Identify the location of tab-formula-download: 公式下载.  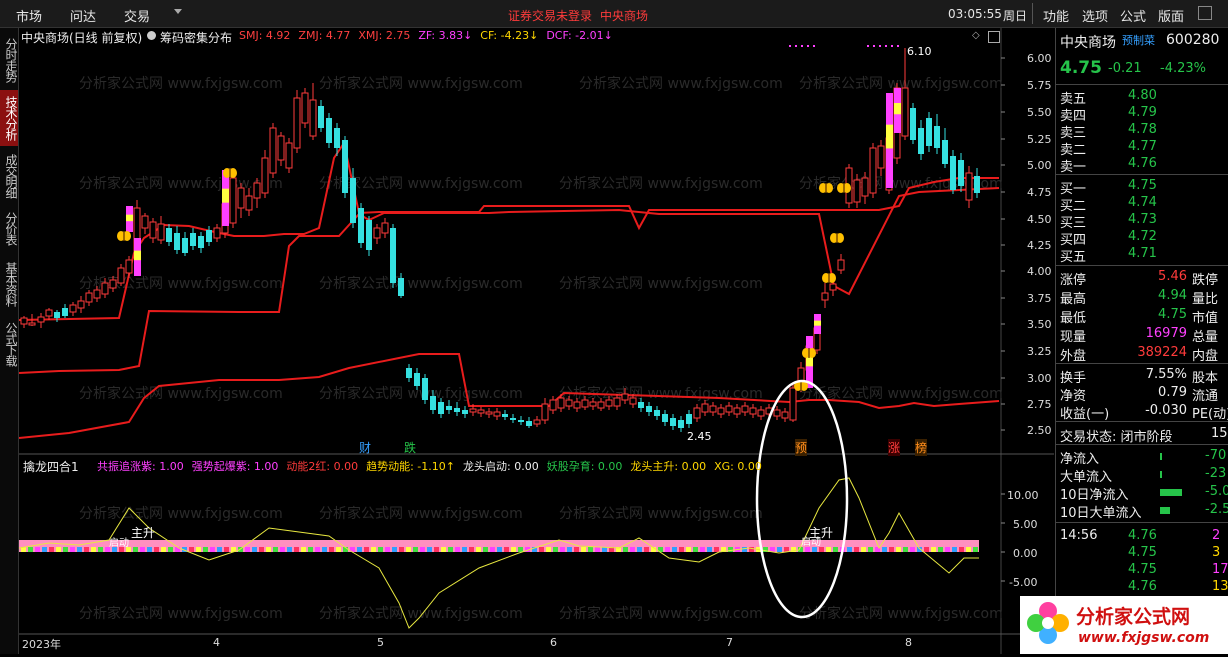
(9, 344).